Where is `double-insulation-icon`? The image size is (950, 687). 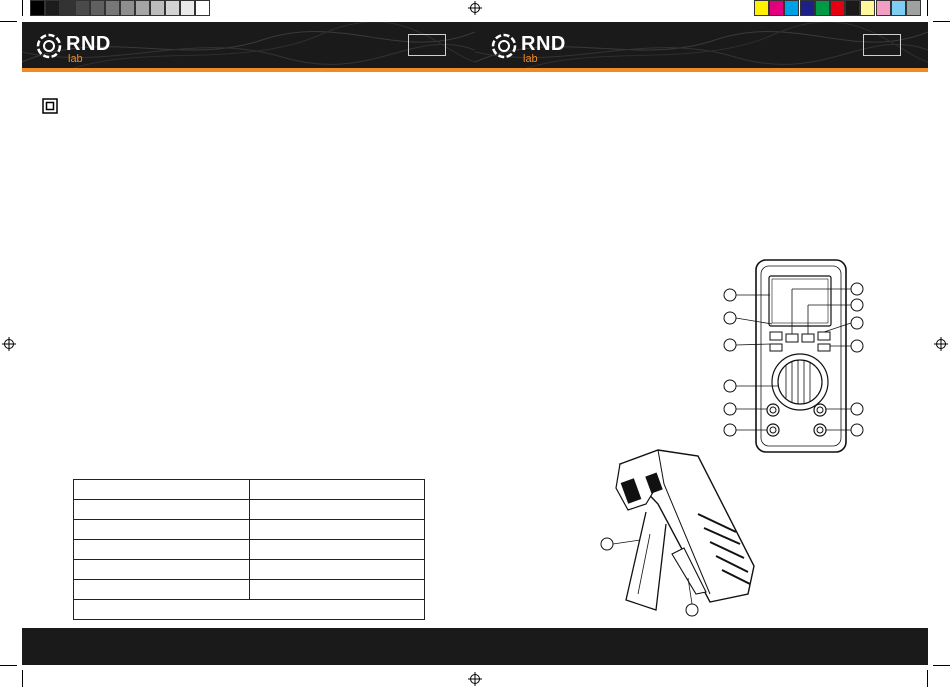 double-insulation-icon is located at coordinates (50, 106).